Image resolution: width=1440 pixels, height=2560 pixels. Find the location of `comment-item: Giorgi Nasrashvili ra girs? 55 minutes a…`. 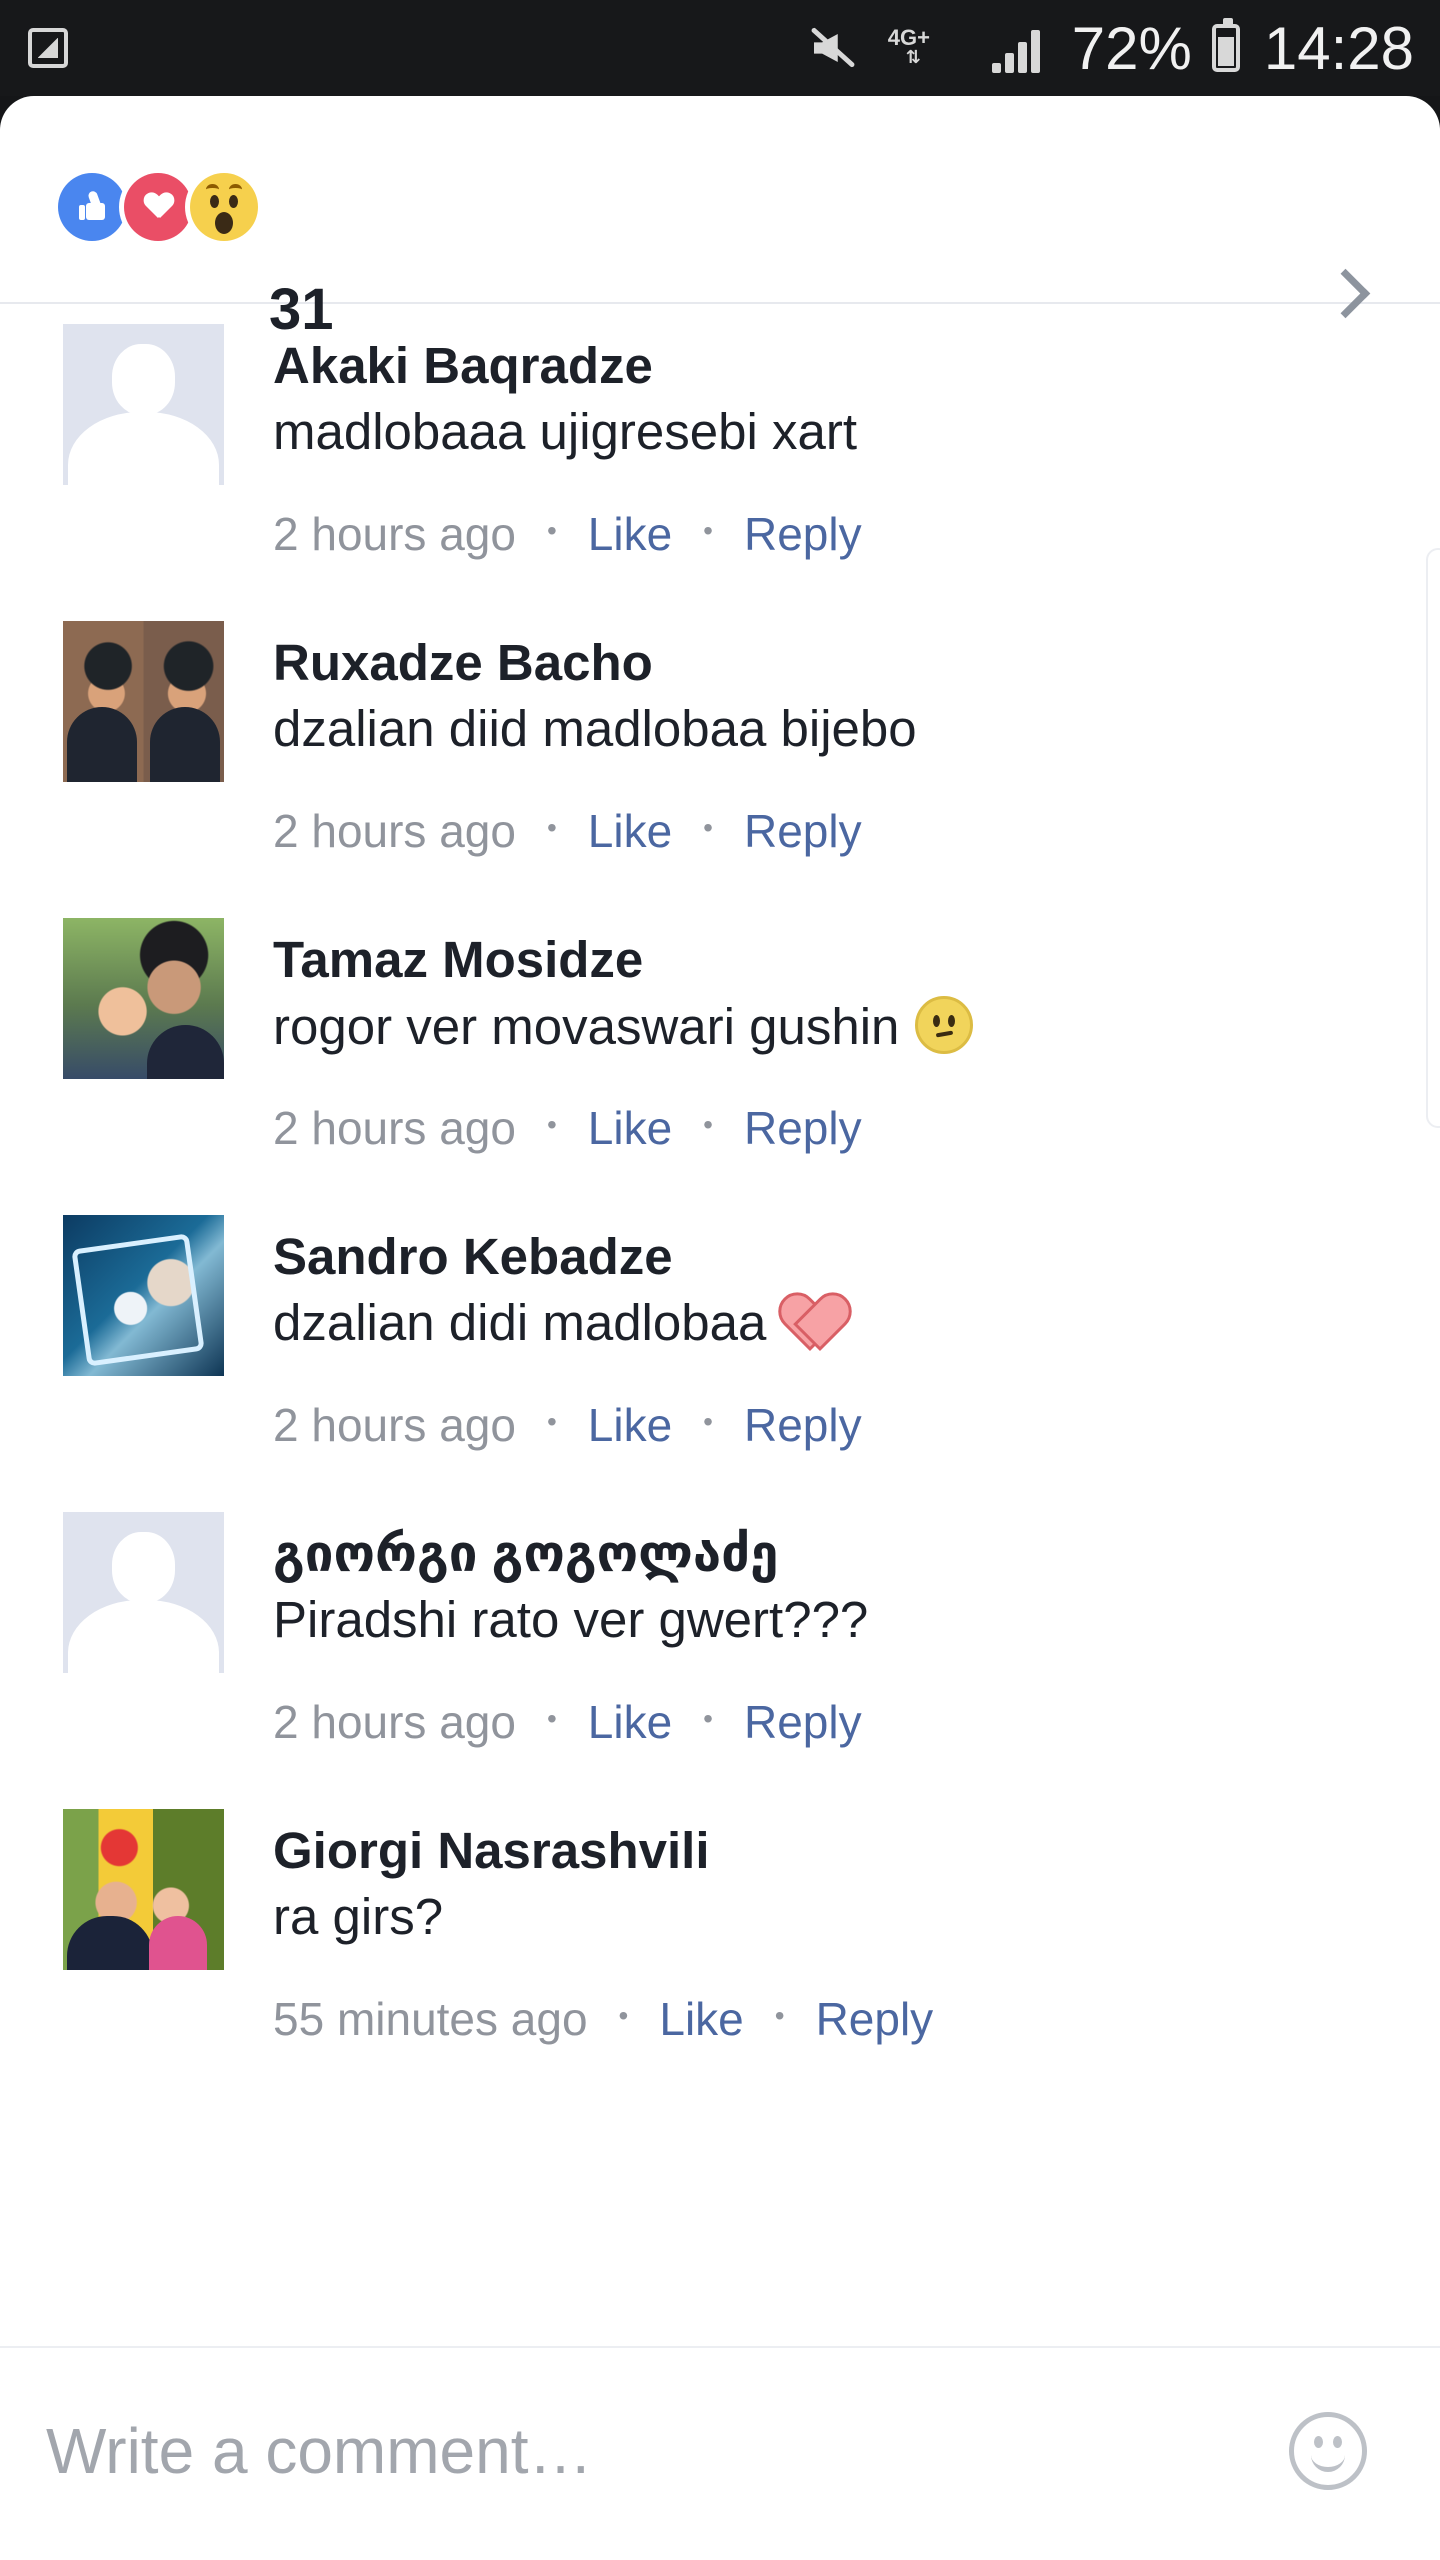

comment-item: Giorgi Nasrashvili ra girs? 55 minutes a… is located at coordinates (720, 1954).